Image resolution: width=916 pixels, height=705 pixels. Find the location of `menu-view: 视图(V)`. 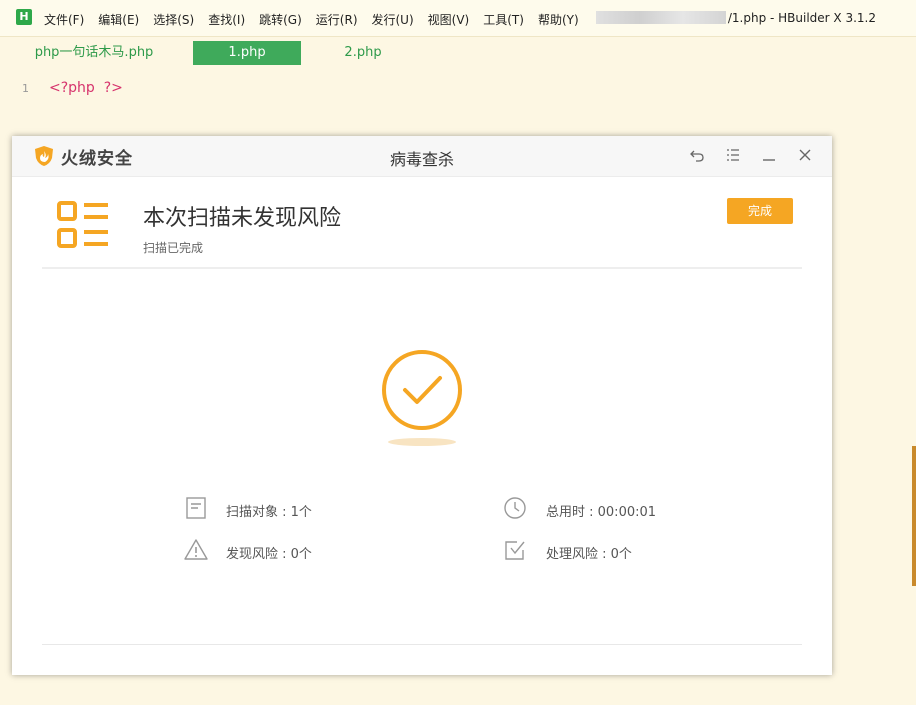

menu-view: 视图(V) is located at coordinates (449, 19).